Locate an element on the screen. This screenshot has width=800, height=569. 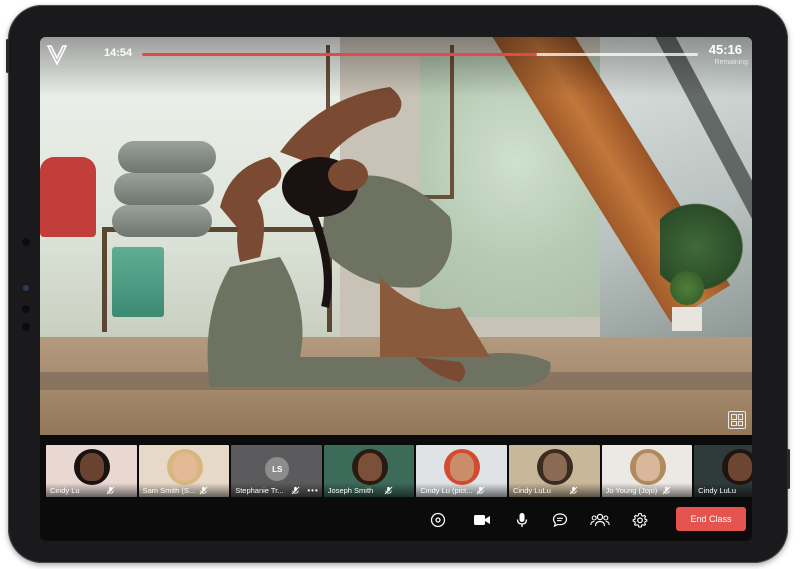
chat-icon is located at coordinates (560, 520).